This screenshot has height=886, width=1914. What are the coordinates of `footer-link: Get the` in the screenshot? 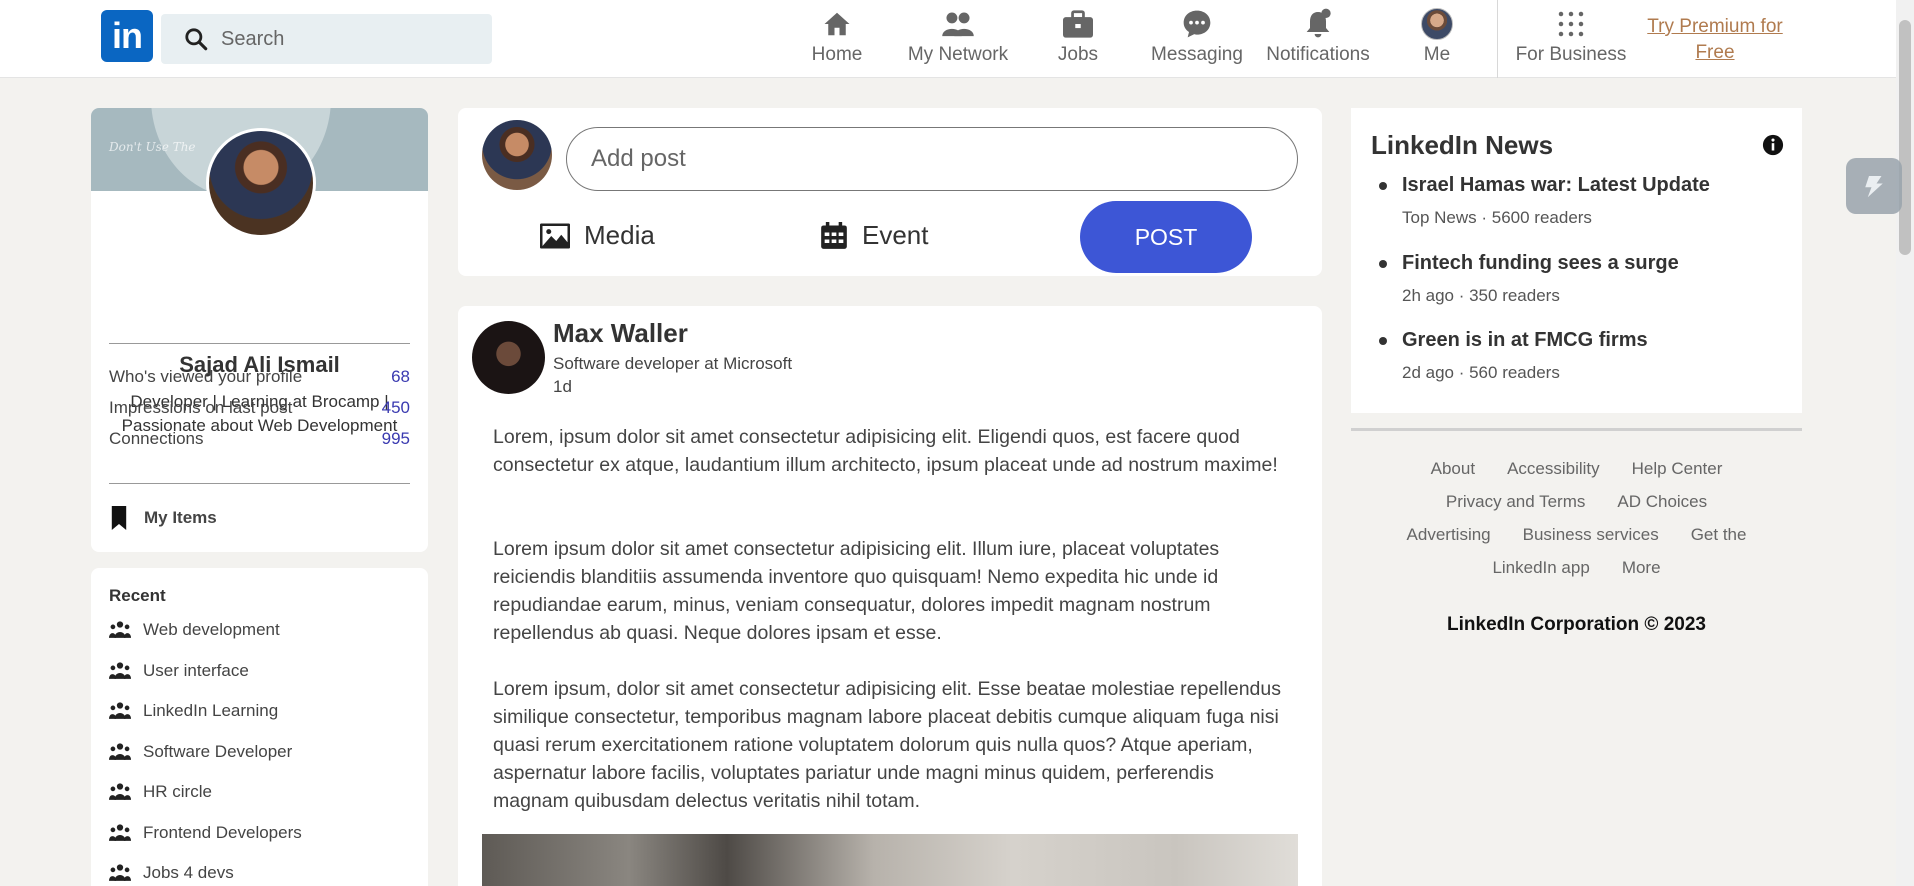 It's located at (1719, 534).